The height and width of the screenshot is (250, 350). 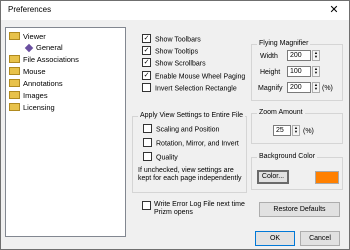 What do you see at coordinates (171, 39) in the screenshot?
I see `show-toolbars-checkbox: ✓ Show Toolbars` at bounding box center [171, 39].